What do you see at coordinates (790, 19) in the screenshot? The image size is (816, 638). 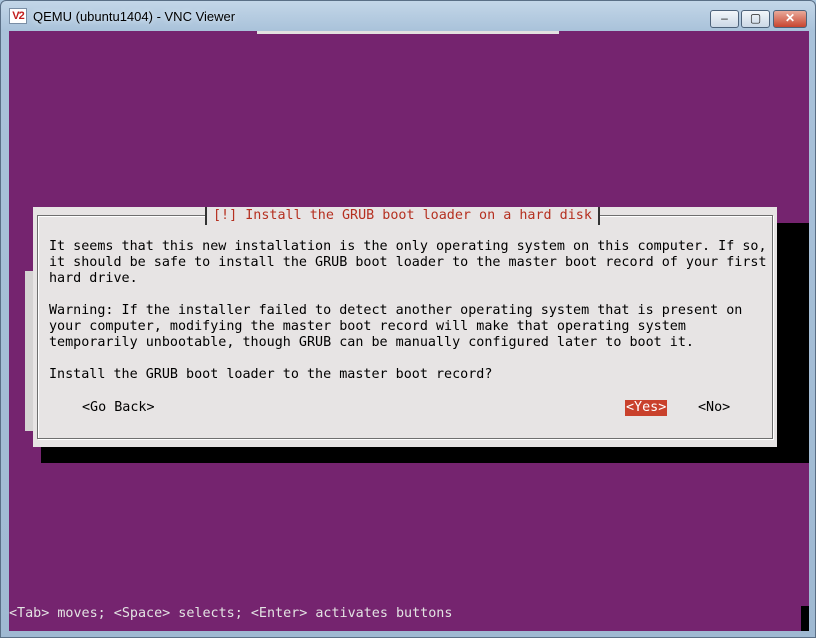 I see `close-button: ✕` at bounding box center [790, 19].